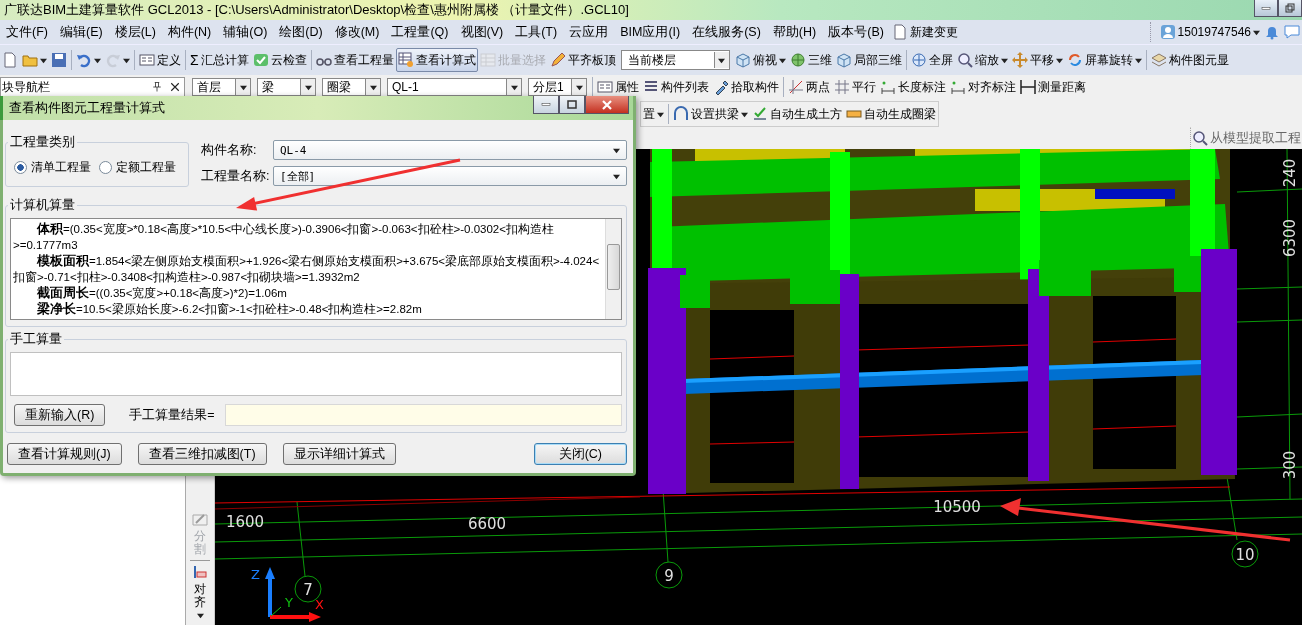 The width and height of the screenshot is (1302, 625). What do you see at coordinates (245, 522) in the screenshot?
I see `dimension-label: 1600` at bounding box center [245, 522].